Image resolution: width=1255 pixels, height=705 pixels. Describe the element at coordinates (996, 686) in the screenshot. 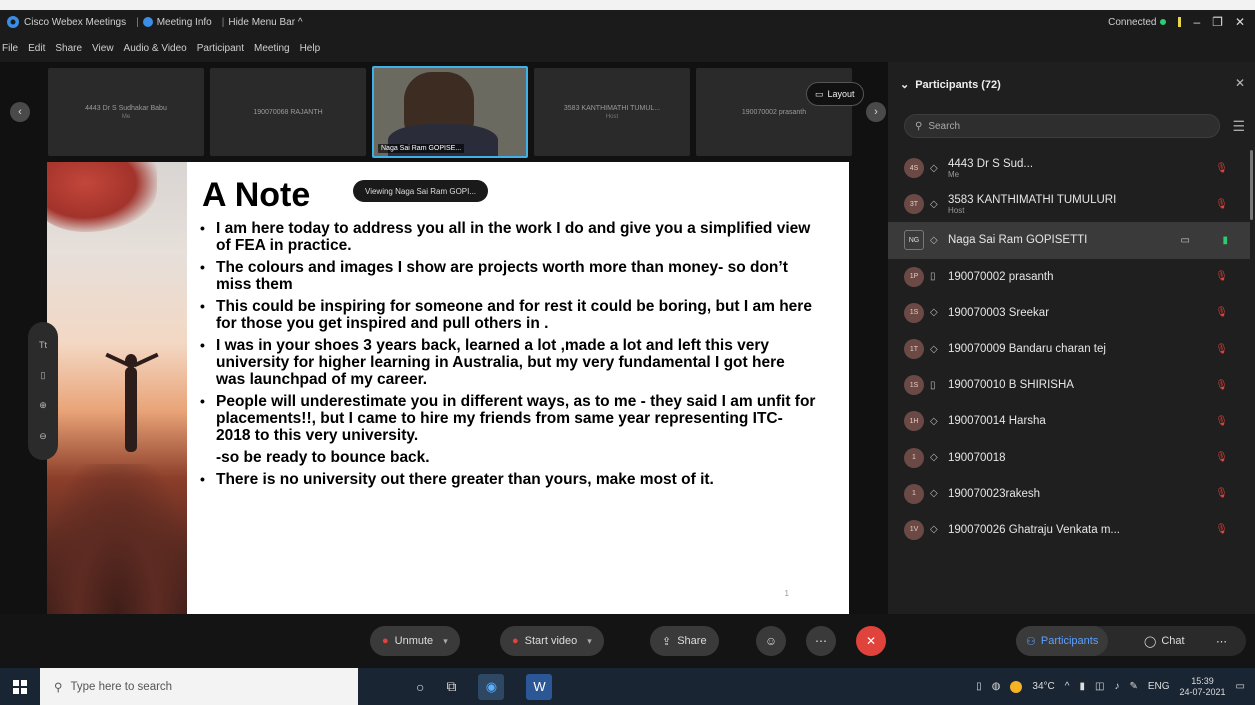

I see `chrome-icon: ◍` at that location.